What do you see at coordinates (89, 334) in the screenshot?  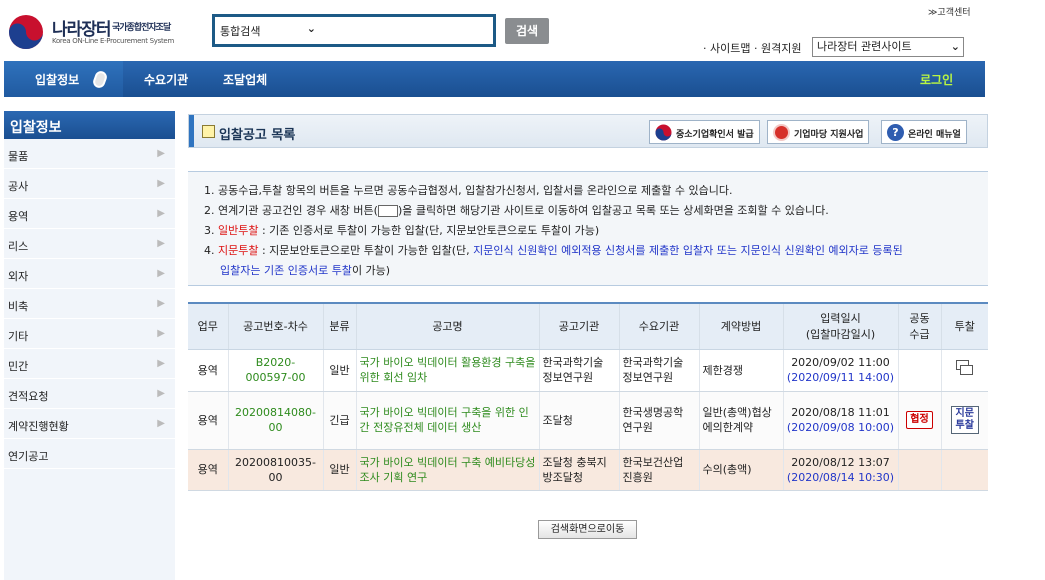 I see `sidebar-item-etc: 기타 ▶` at bounding box center [89, 334].